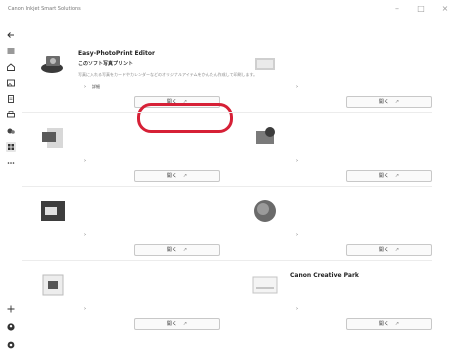  I want to click on easy-photoprint-editor-icon, so click(53, 63).